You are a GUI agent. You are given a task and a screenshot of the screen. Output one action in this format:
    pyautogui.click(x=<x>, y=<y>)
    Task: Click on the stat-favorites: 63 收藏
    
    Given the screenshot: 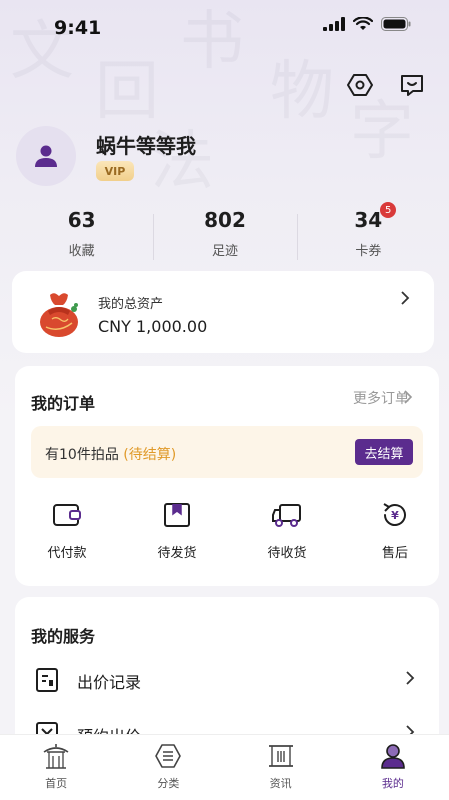 What is the action you would take?
    pyautogui.click(x=81, y=237)
    